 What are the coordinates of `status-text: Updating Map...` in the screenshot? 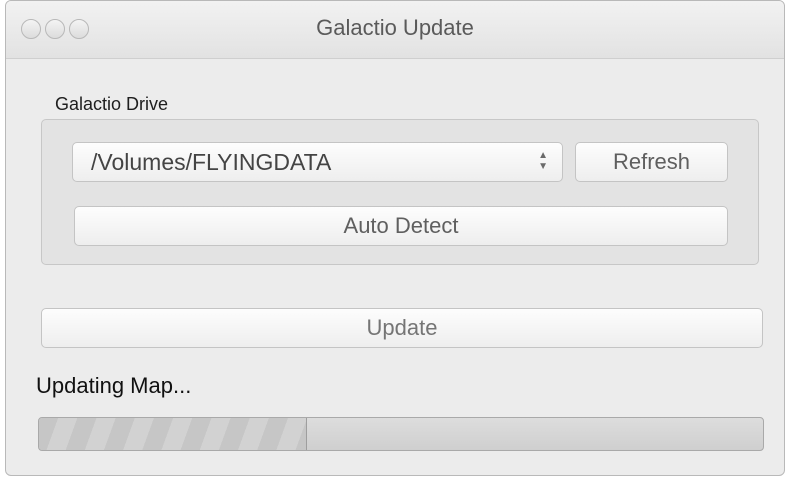 It's located at (114, 385).